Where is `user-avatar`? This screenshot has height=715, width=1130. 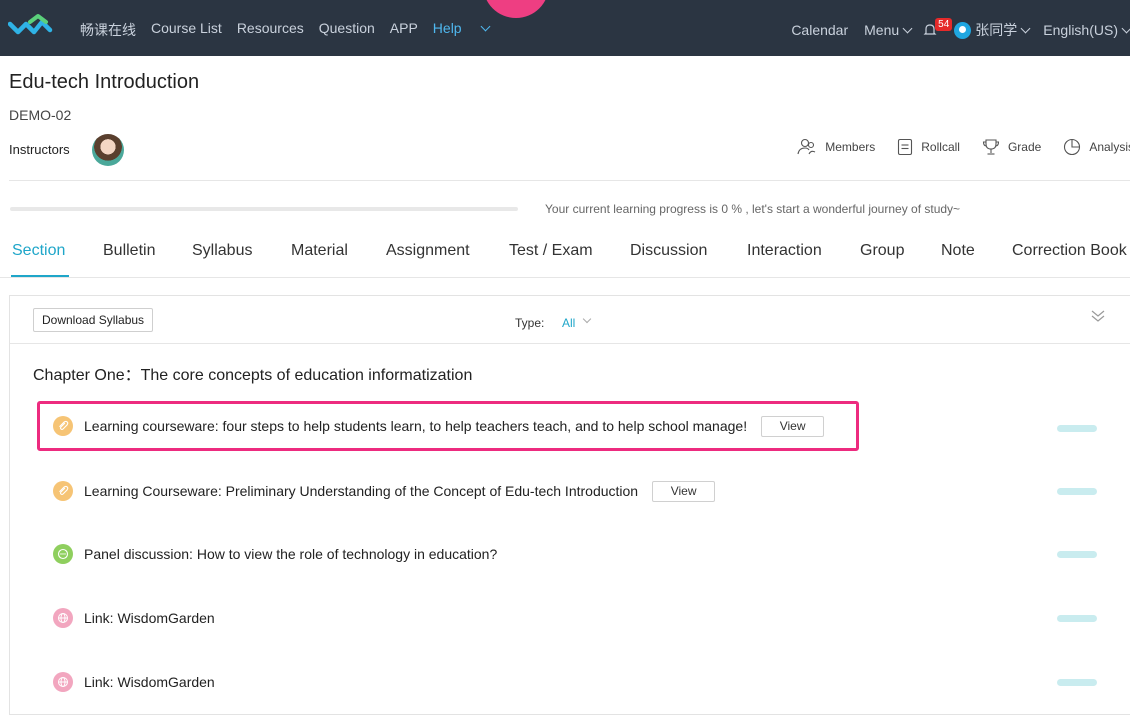 user-avatar is located at coordinates (963, 30).